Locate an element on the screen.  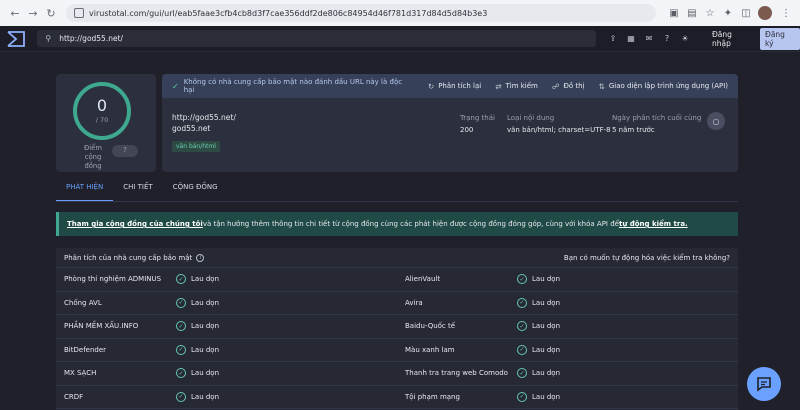
detection-count: 0 is located at coordinates (102, 105).